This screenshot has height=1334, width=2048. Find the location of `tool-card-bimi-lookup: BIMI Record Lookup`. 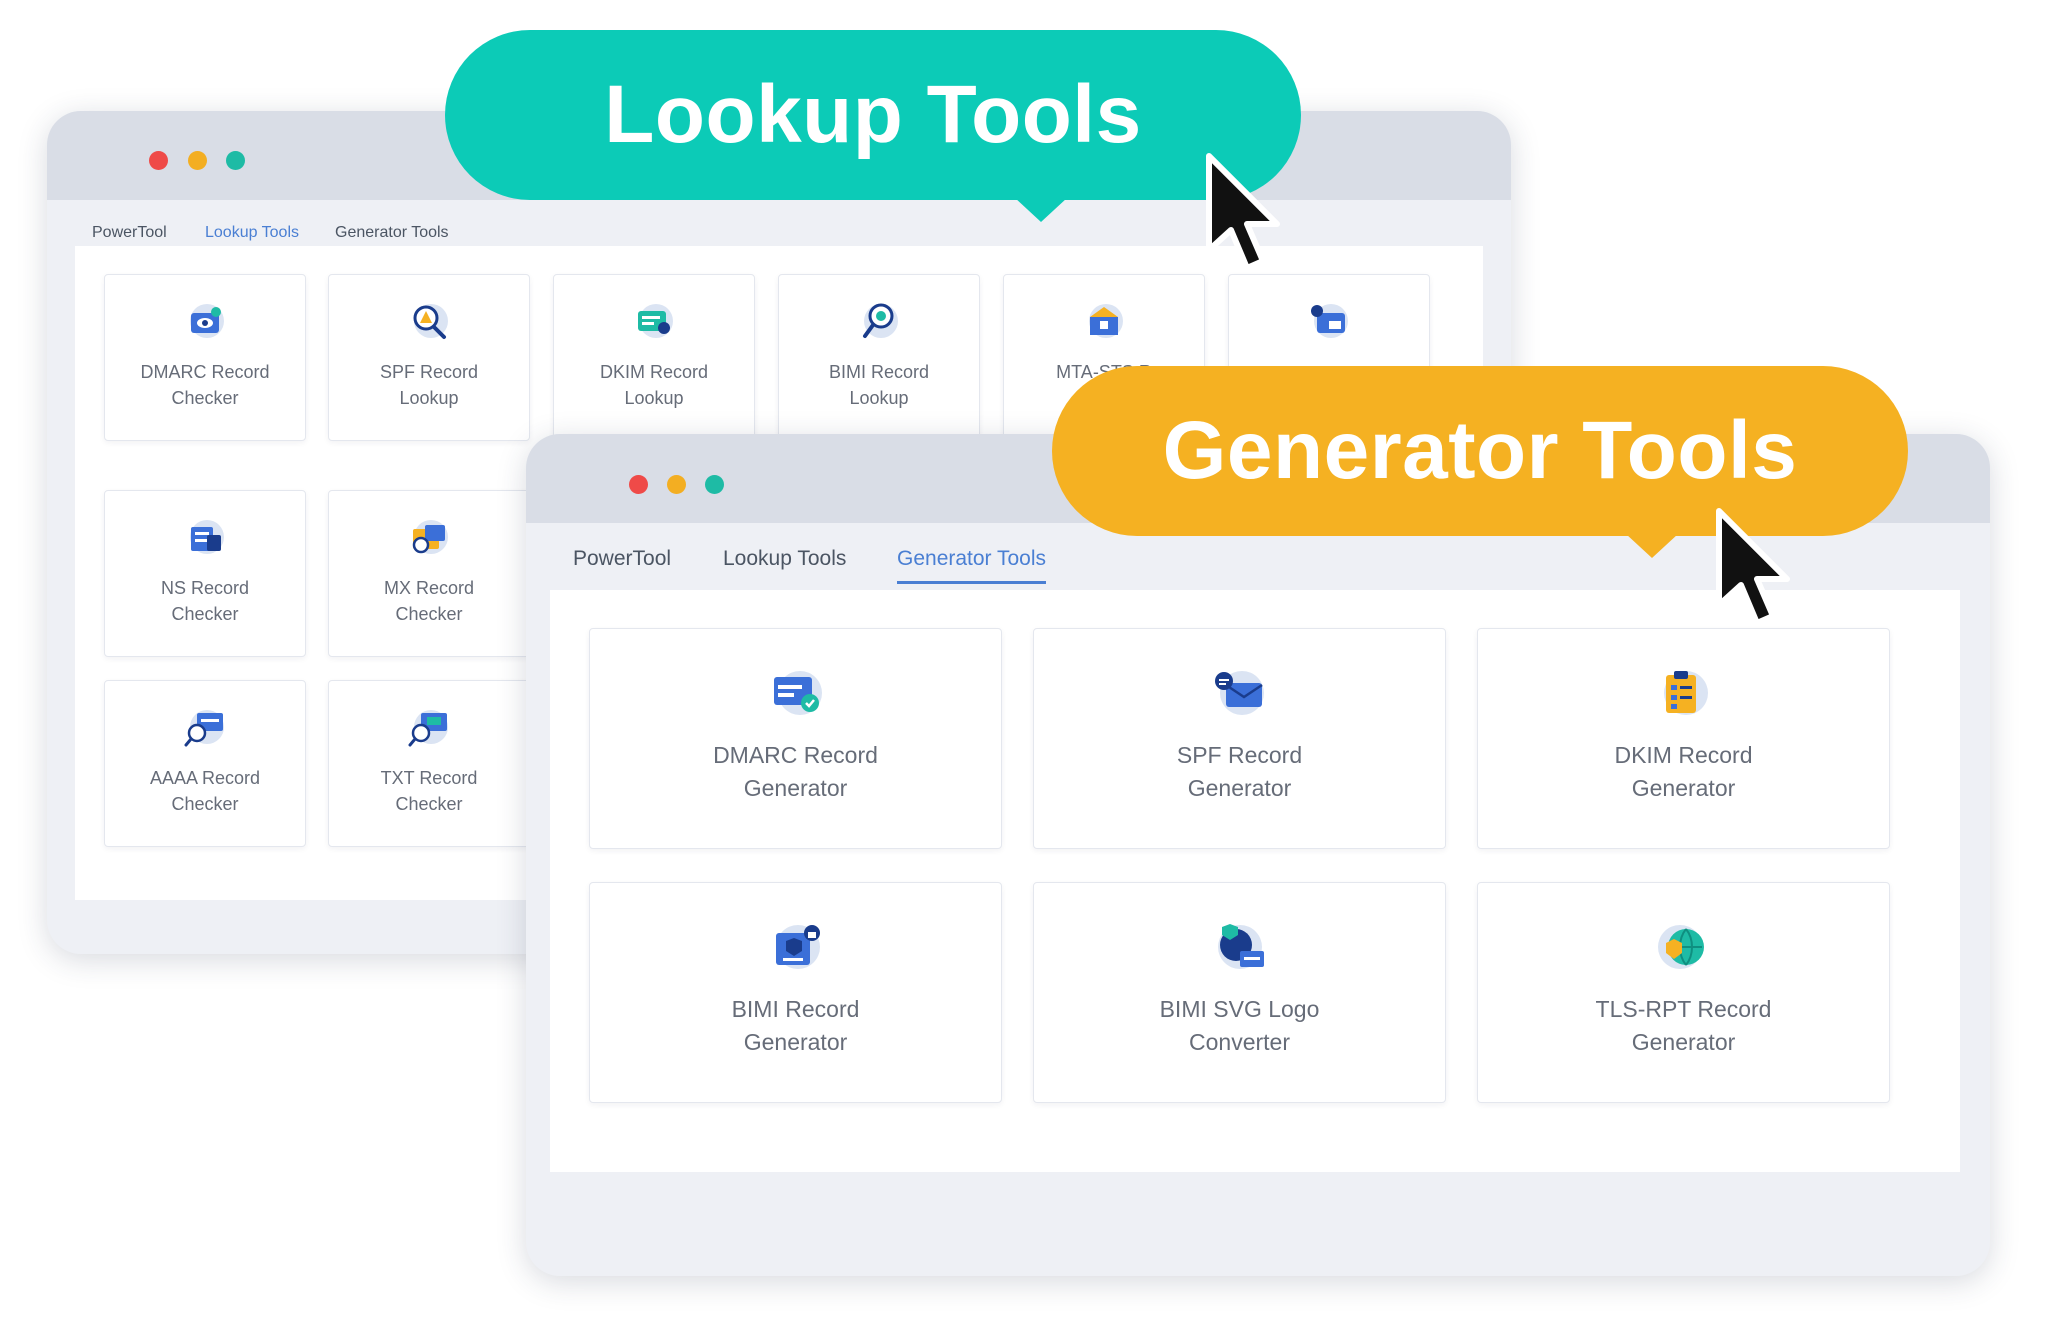

tool-card-bimi-lookup: BIMI Record Lookup is located at coordinates (879, 357).